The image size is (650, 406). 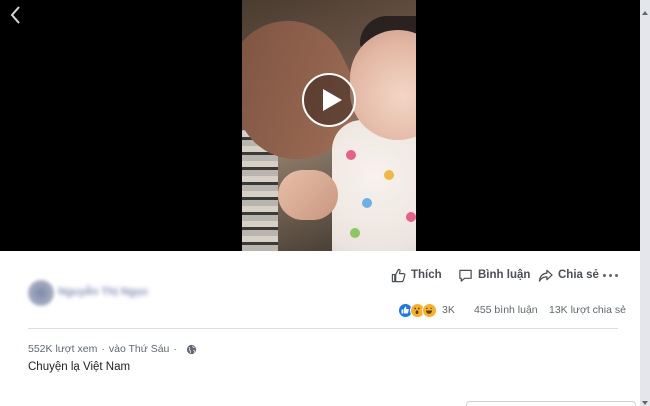 I want to click on comment-input-edge, so click(x=551, y=403).